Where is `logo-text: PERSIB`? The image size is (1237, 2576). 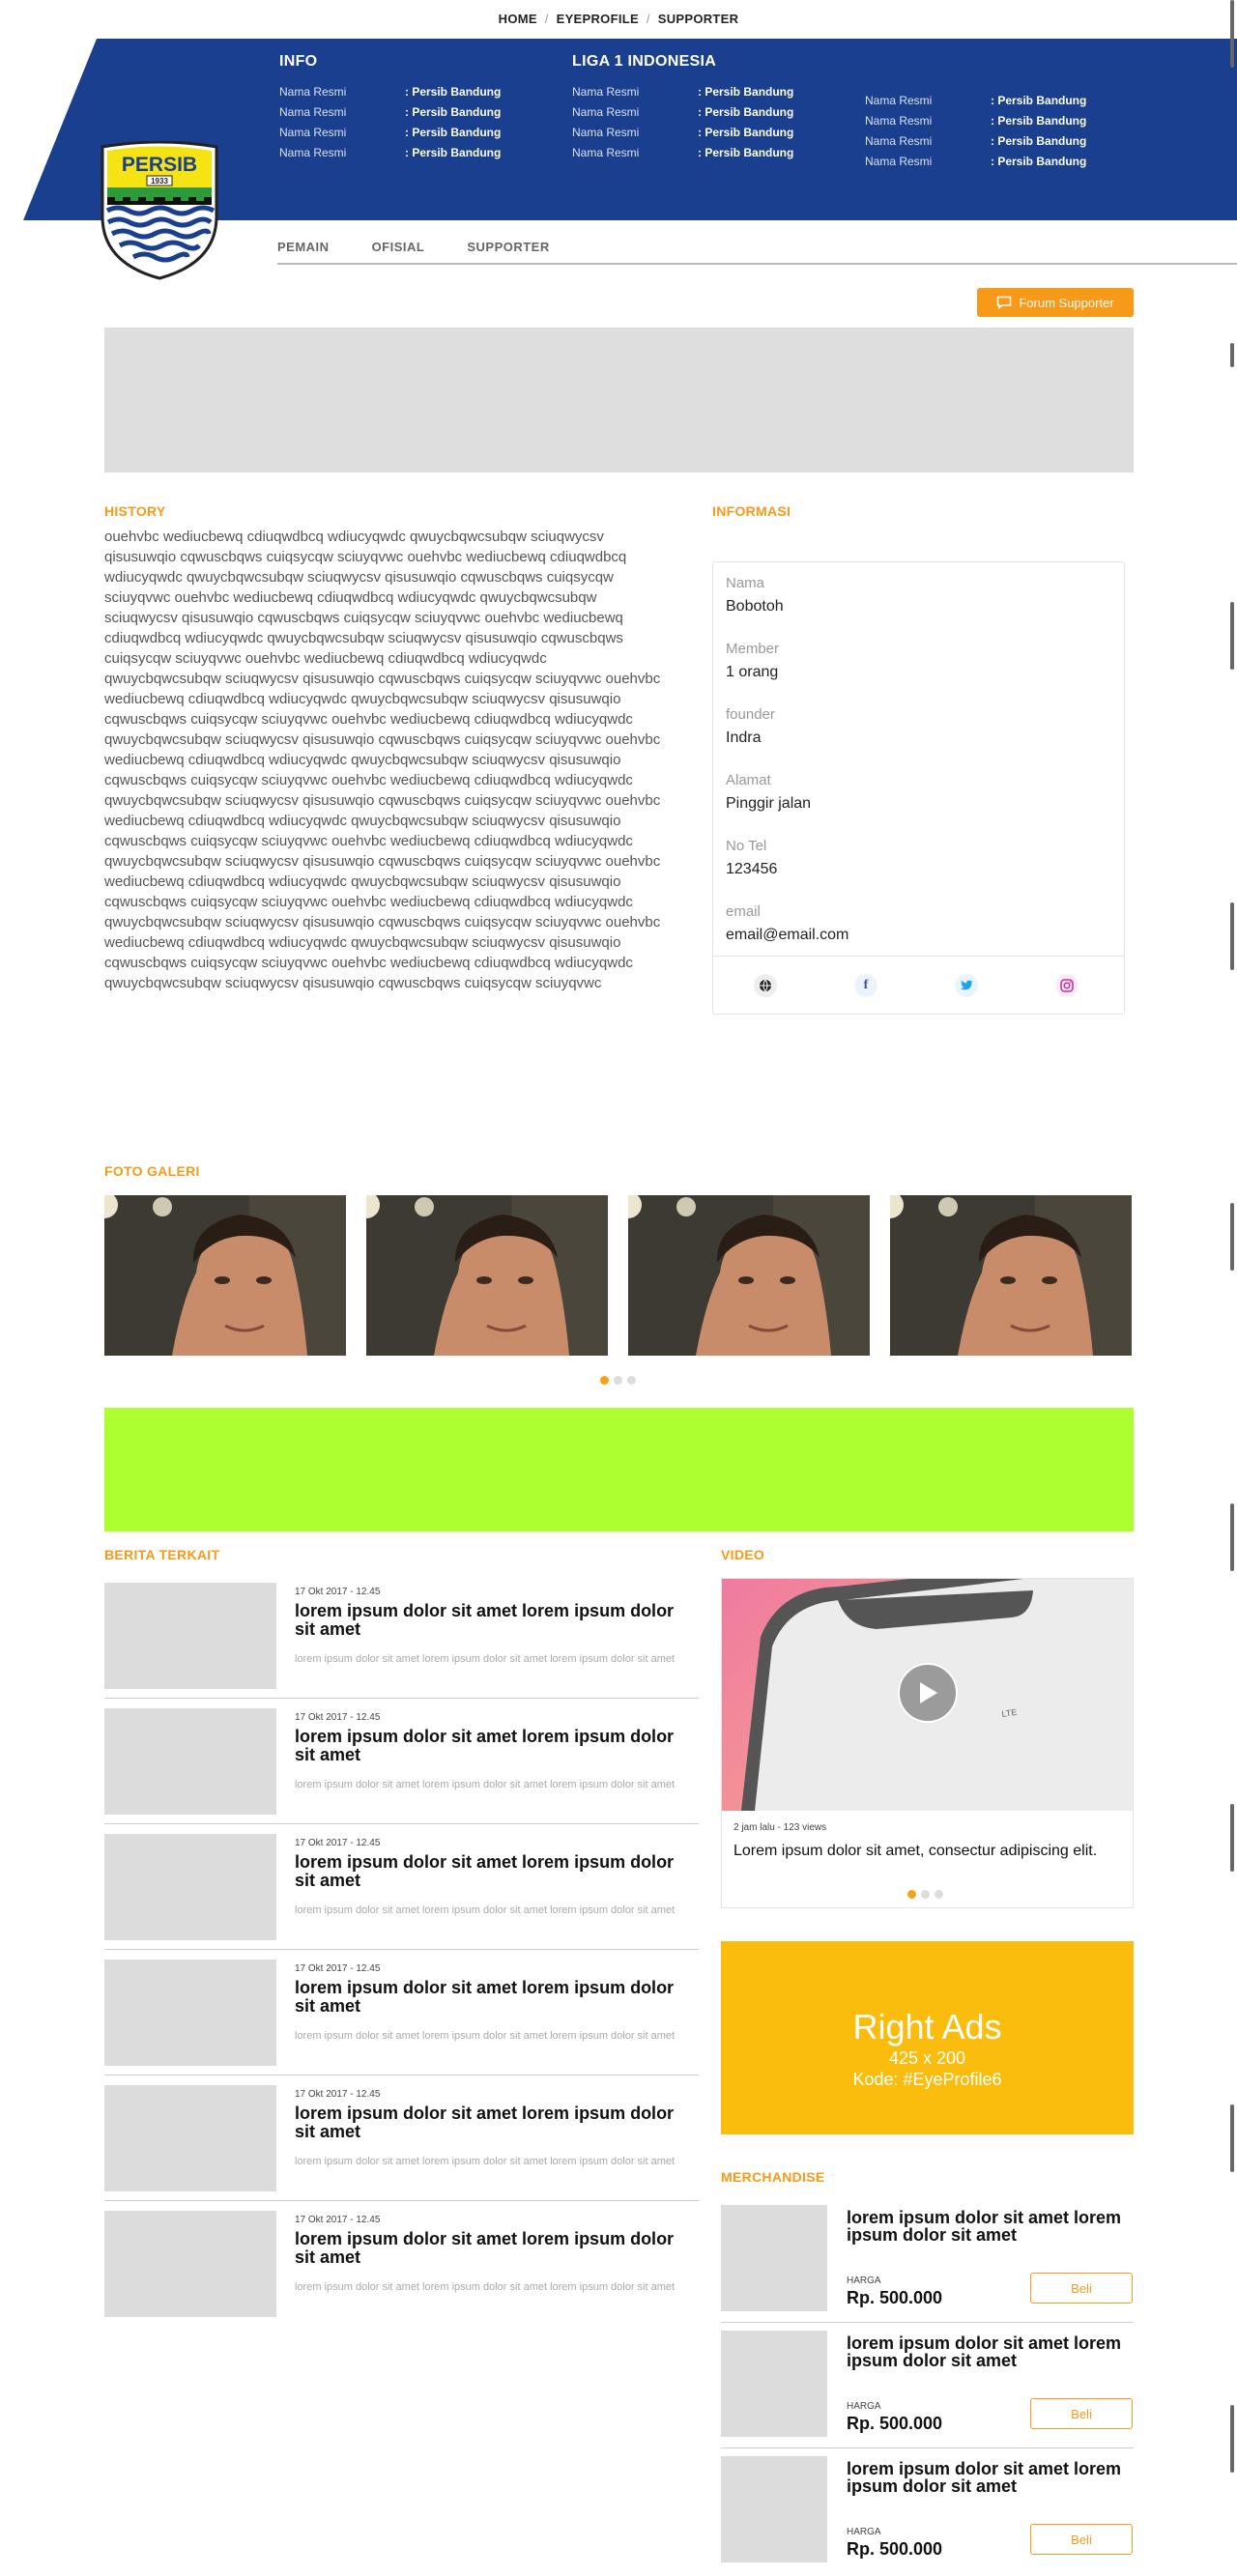
logo-text: PERSIB is located at coordinates (160, 165).